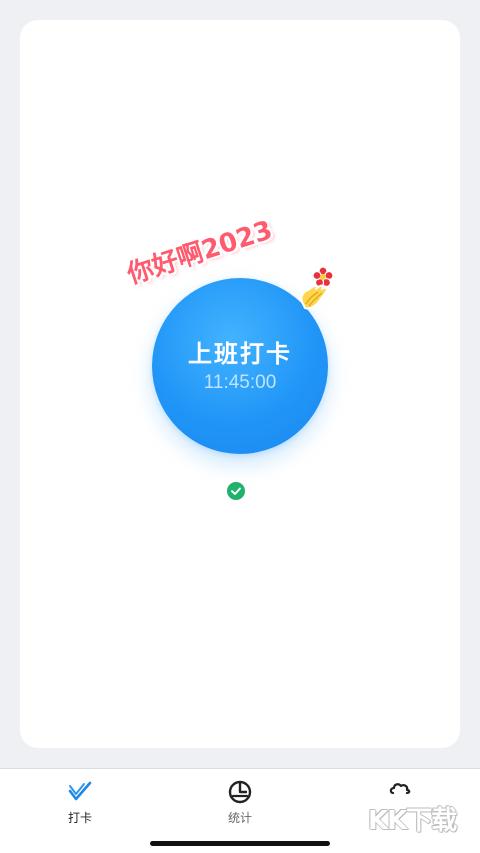  What do you see at coordinates (240, 792) in the screenshot?
I see `pie-chart-icon` at bounding box center [240, 792].